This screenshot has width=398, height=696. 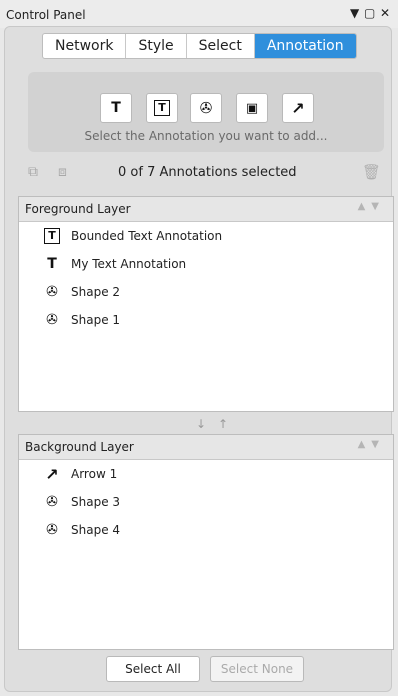 I want to click on list-item-label: Bounded Text Annotation, so click(x=147, y=236).